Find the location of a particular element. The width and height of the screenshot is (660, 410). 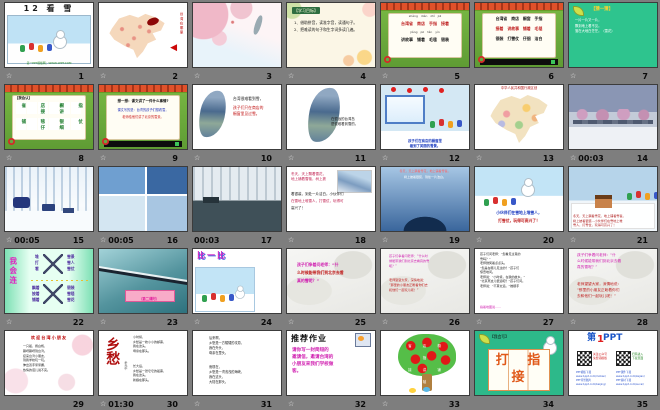

flower-icon is located at coordinates (105, 141).